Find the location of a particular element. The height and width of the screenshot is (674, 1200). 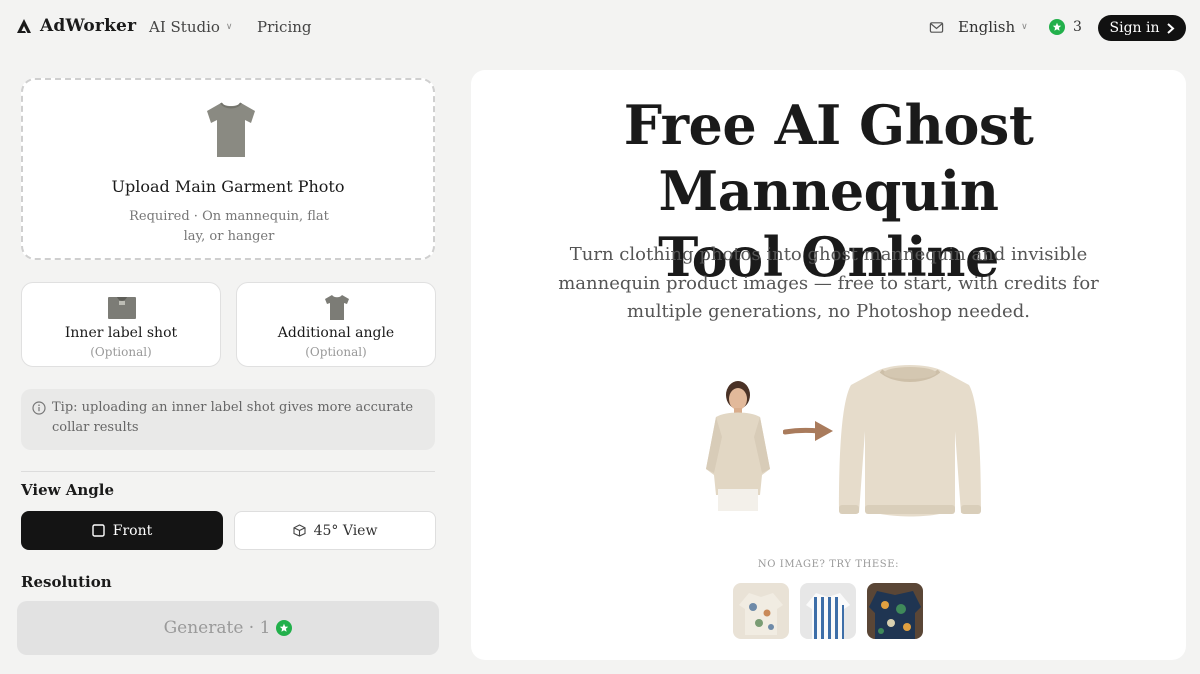

cube-icon is located at coordinates (299, 530).